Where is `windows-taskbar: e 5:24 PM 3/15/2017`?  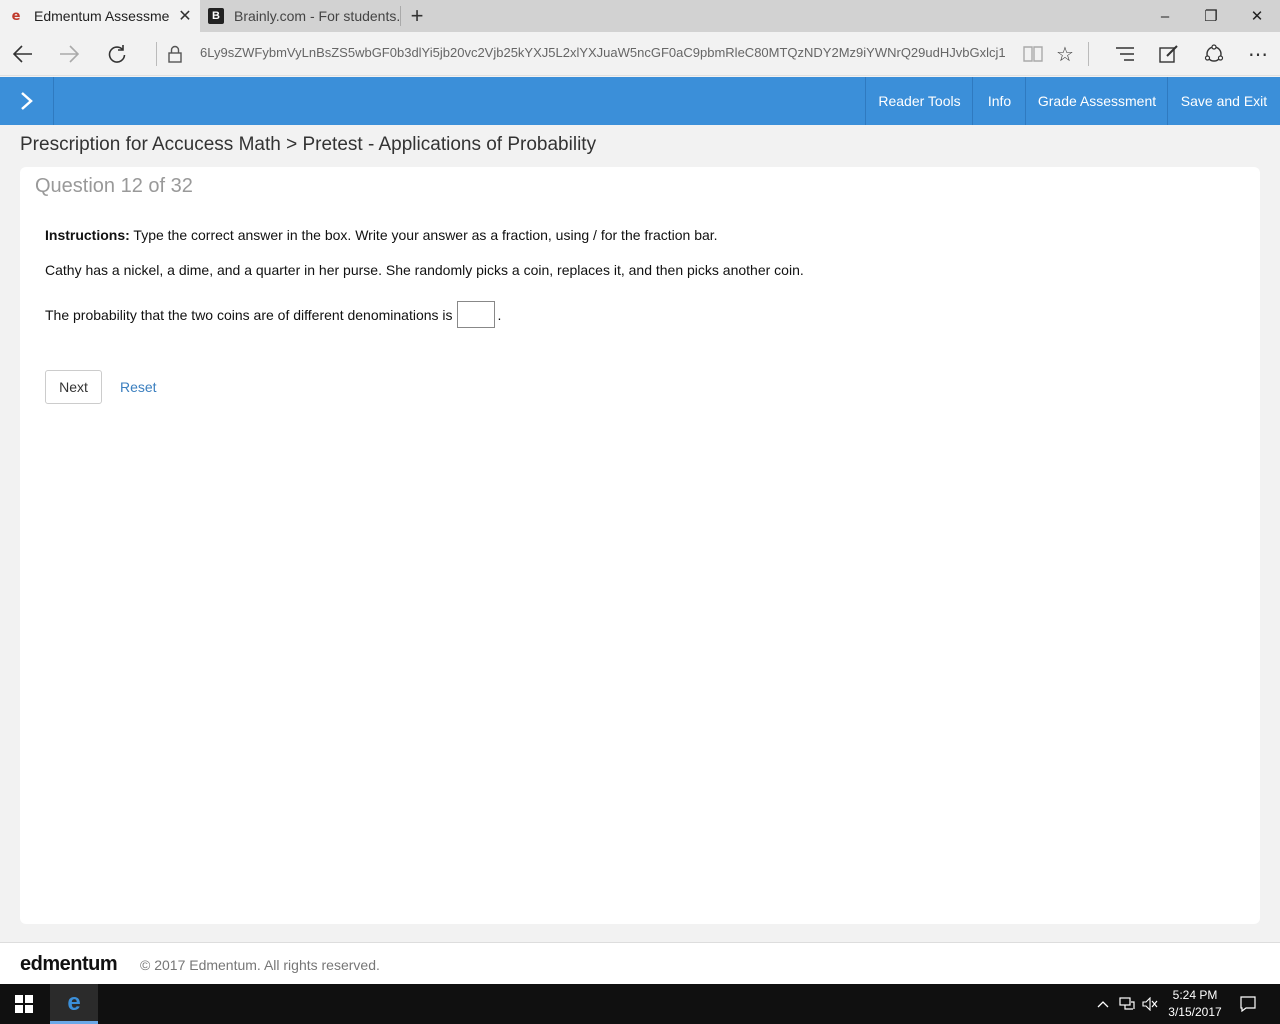 windows-taskbar: e 5:24 PM 3/15/2017 is located at coordinates (640, 1004).